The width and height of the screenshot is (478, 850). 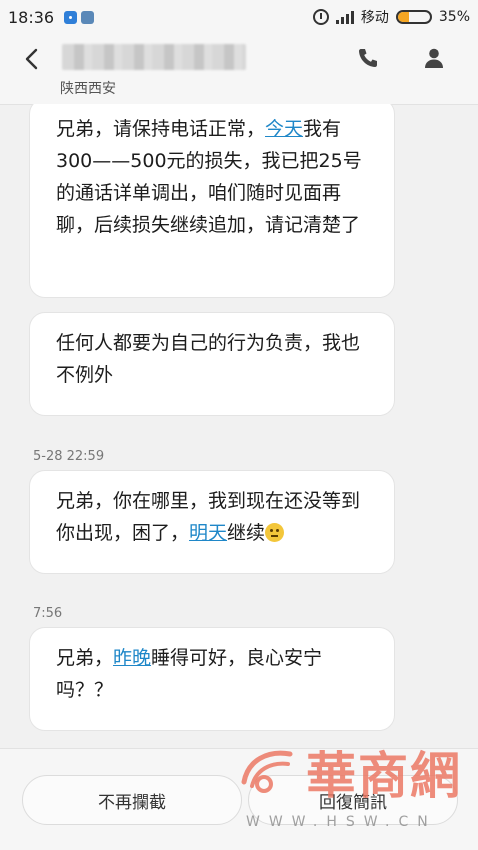 What do you see at coordinates (403, 17) in the screenshot?
I see `battery-level-fill` at bounding box center [403, 17].